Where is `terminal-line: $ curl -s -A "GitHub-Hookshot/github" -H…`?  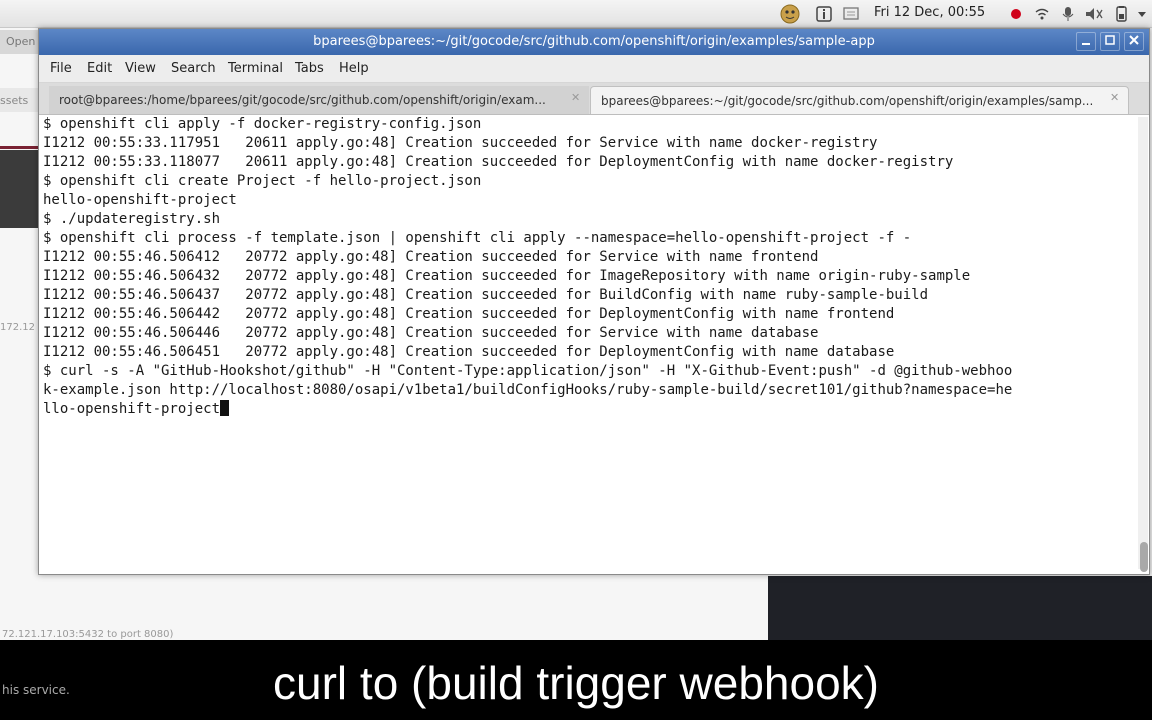
terminal-line: $ curl -s -A "GitHub-Hookshot/github" -H… is located at coordinates (528, 371).